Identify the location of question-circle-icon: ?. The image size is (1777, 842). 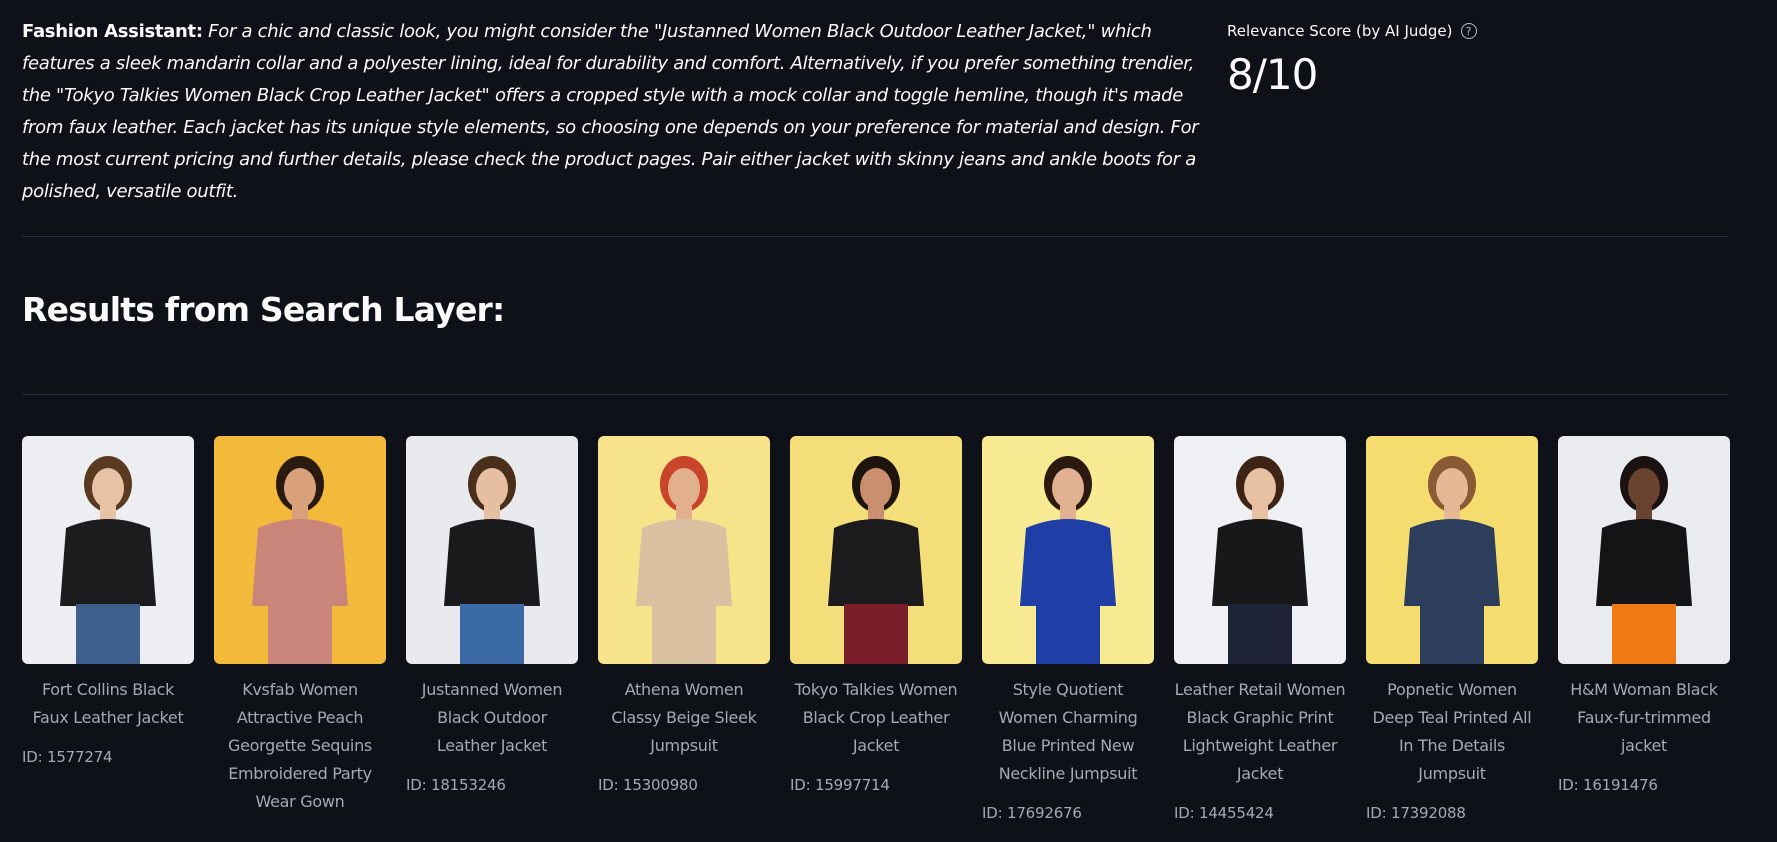
(1468, 31).